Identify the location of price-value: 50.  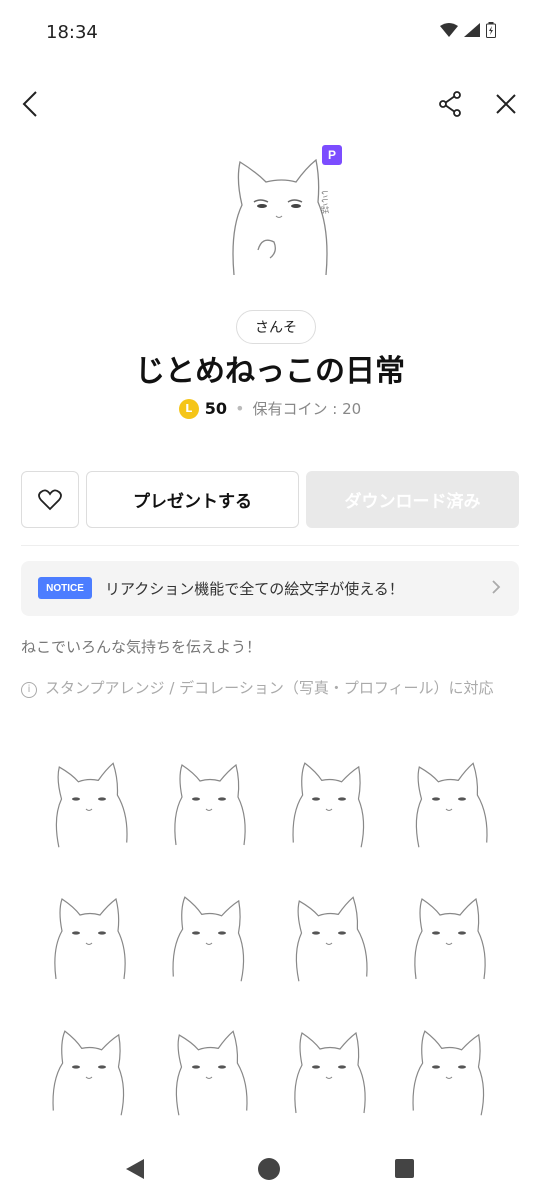
(216, 408).